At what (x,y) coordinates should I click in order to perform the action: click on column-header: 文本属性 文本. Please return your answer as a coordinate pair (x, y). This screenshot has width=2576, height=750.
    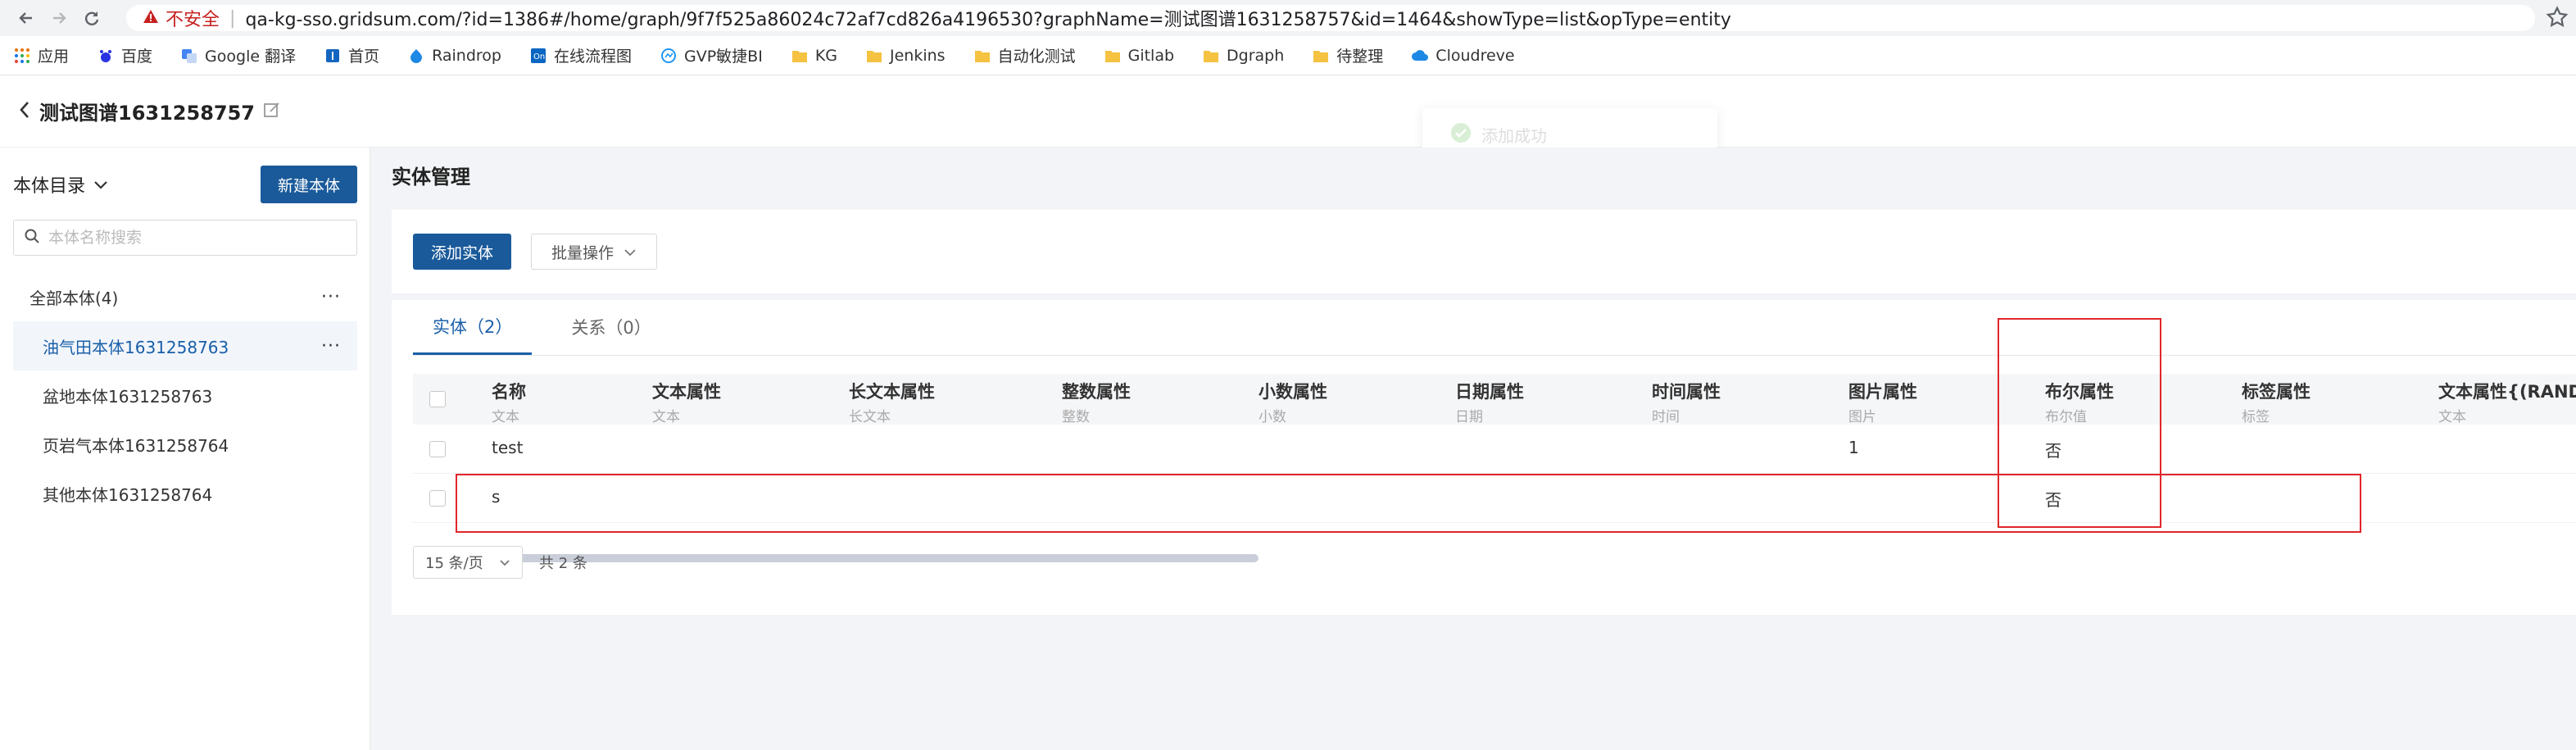
    Looking at the image, I should click on (686, 402).